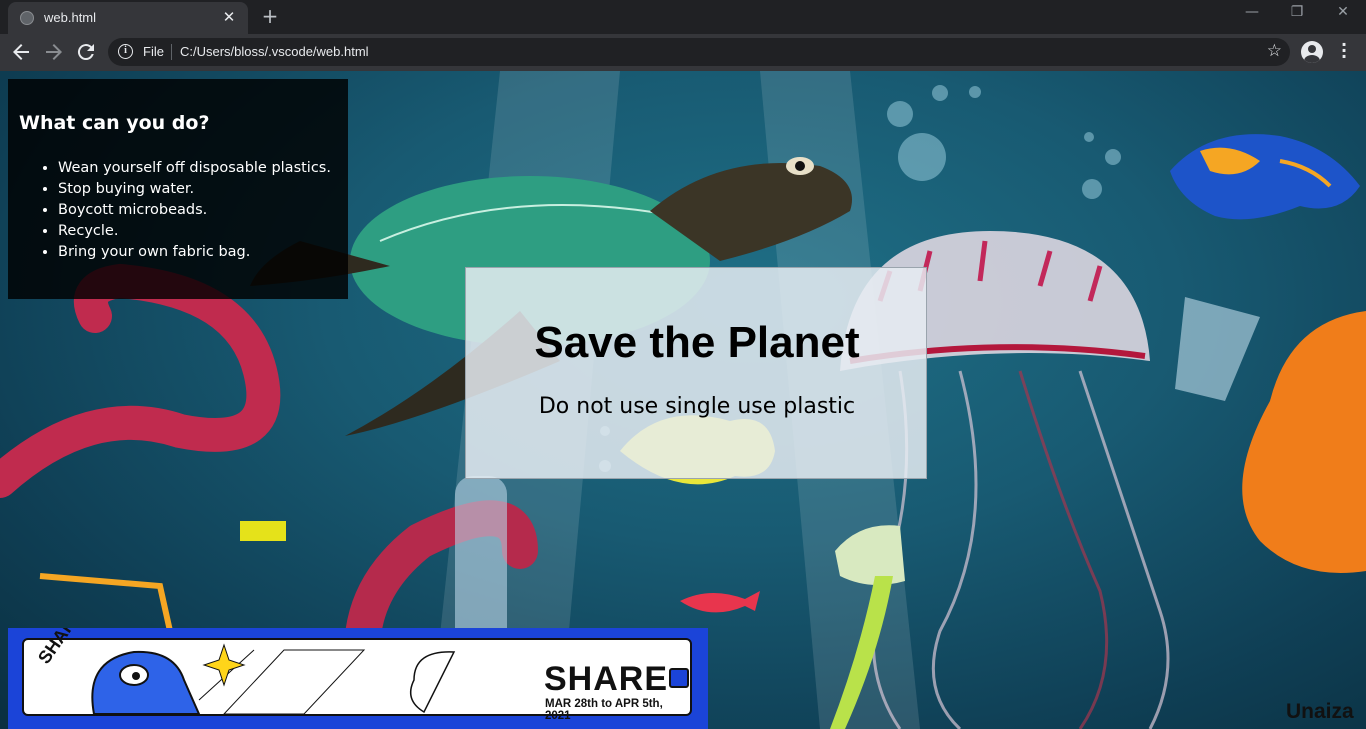 This screenshot has height=729, width=1366. Describe the element at coordinates (114, 123) in the screenshot. I see `panel-heading: What can you do?` at that location.